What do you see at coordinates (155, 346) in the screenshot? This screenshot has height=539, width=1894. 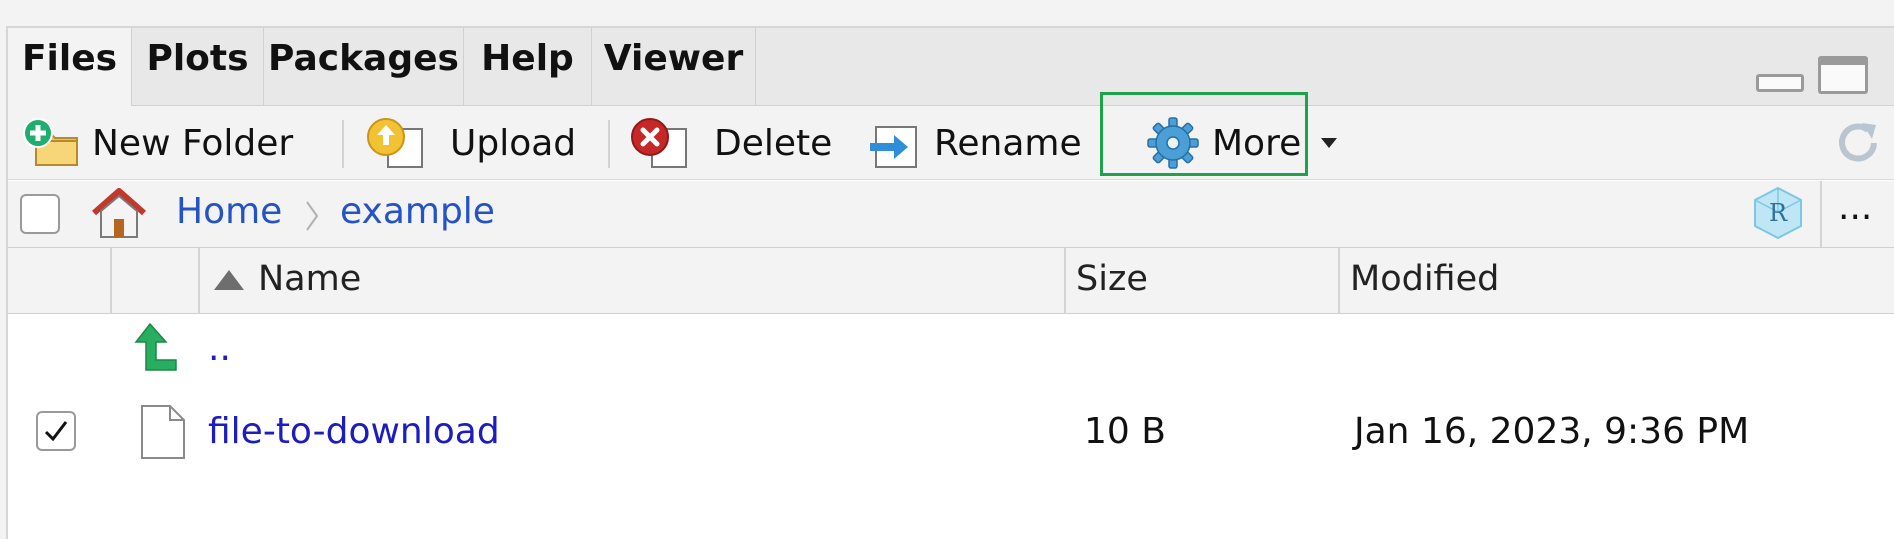 I see `parent-directory-arrow-icon` at bounding box center [155, 346].